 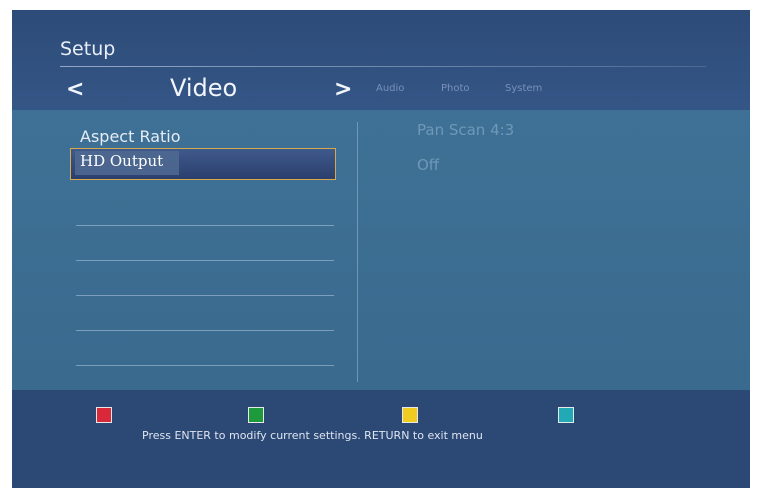 I want to click on title-divider, so click(x=383, y=66).